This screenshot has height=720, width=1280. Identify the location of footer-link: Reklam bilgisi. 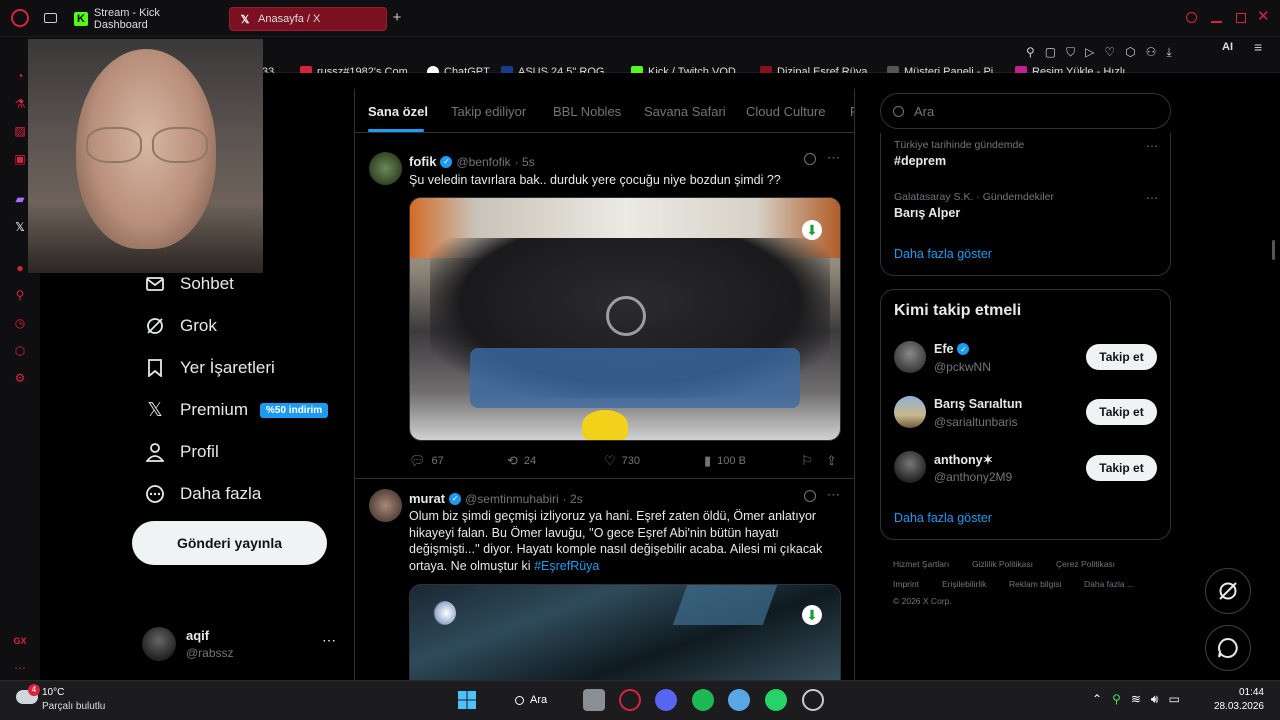
(1035, 584).